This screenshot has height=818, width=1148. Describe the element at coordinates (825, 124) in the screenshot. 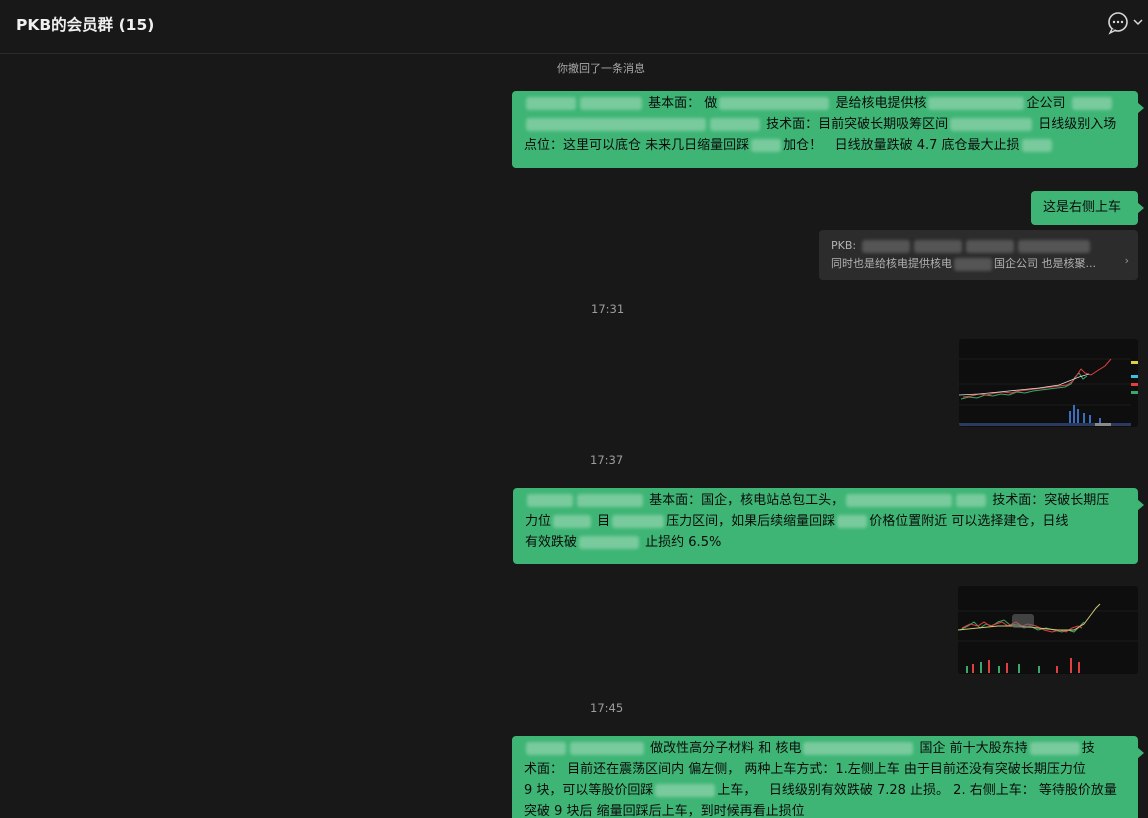

I see `message-line: 技术面：目前突破长期吸筹区间 日线级别入场` at that location.